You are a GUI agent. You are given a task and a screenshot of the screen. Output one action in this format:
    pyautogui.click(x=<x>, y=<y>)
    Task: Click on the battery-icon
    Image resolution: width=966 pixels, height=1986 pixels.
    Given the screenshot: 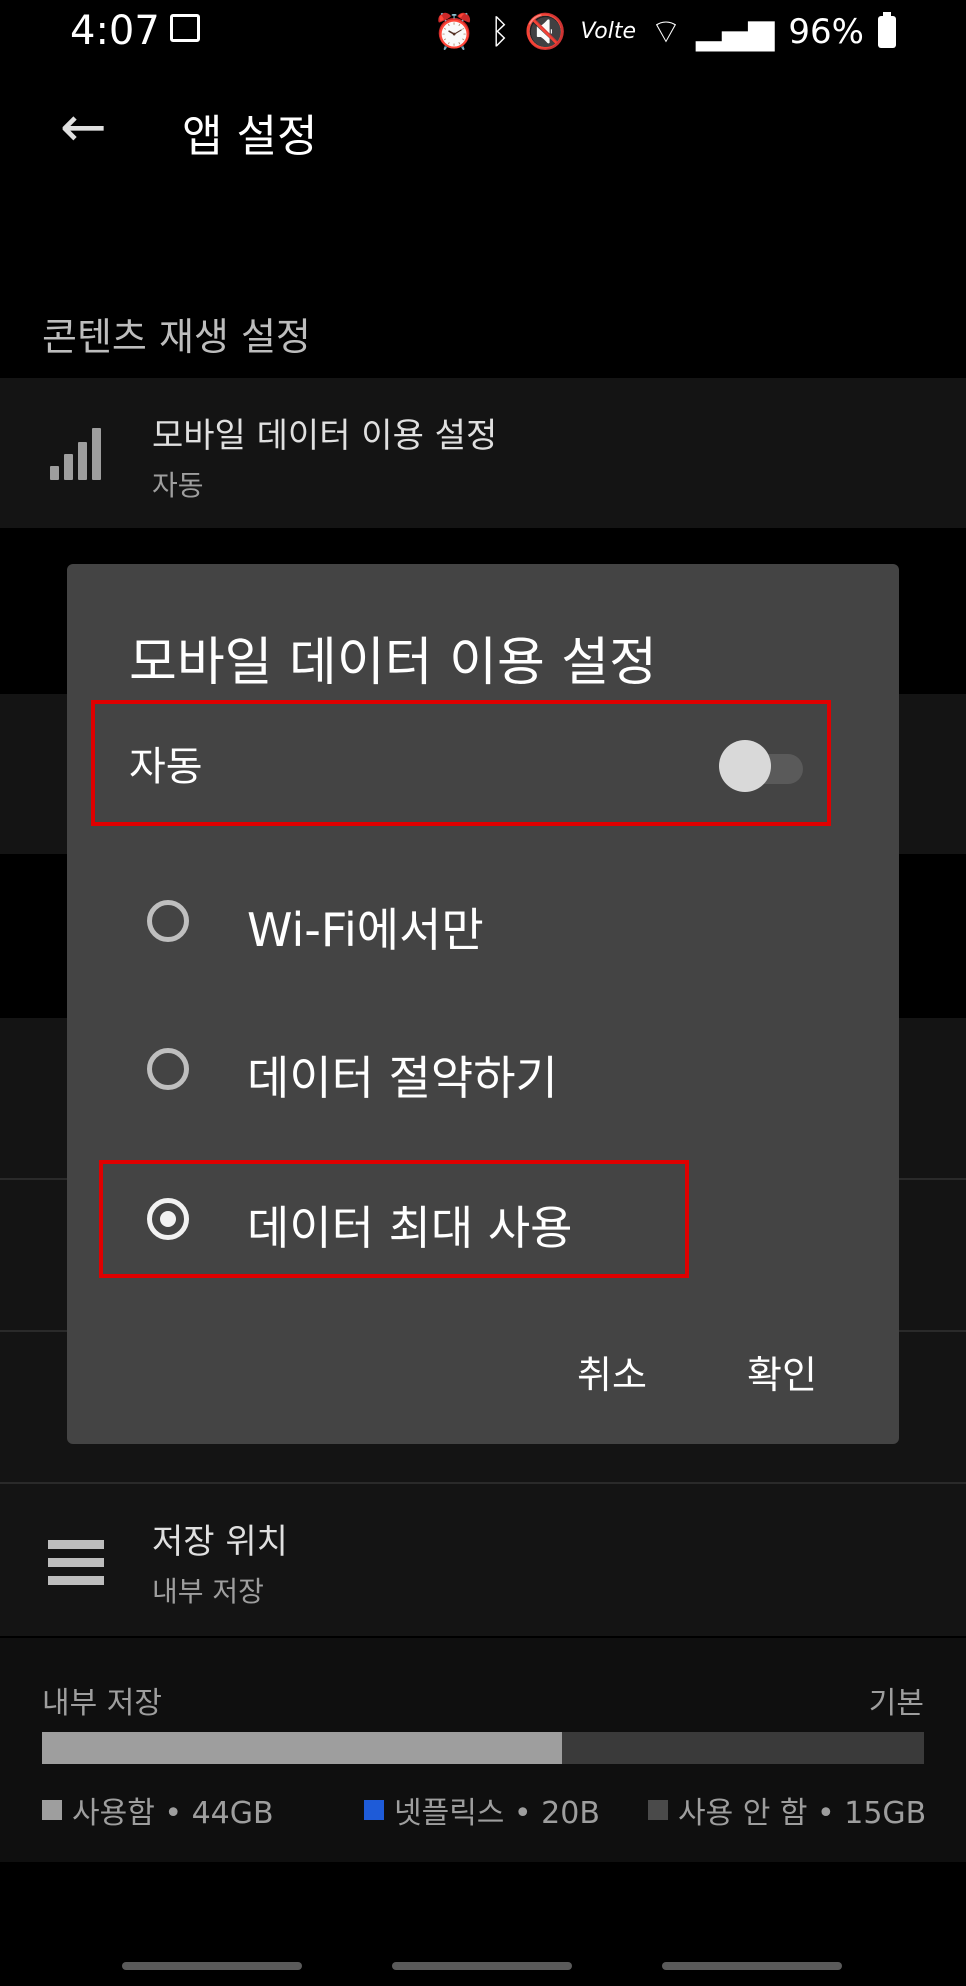 What is the action you would take?
    pyautogui.click(x=887, y=29)
    